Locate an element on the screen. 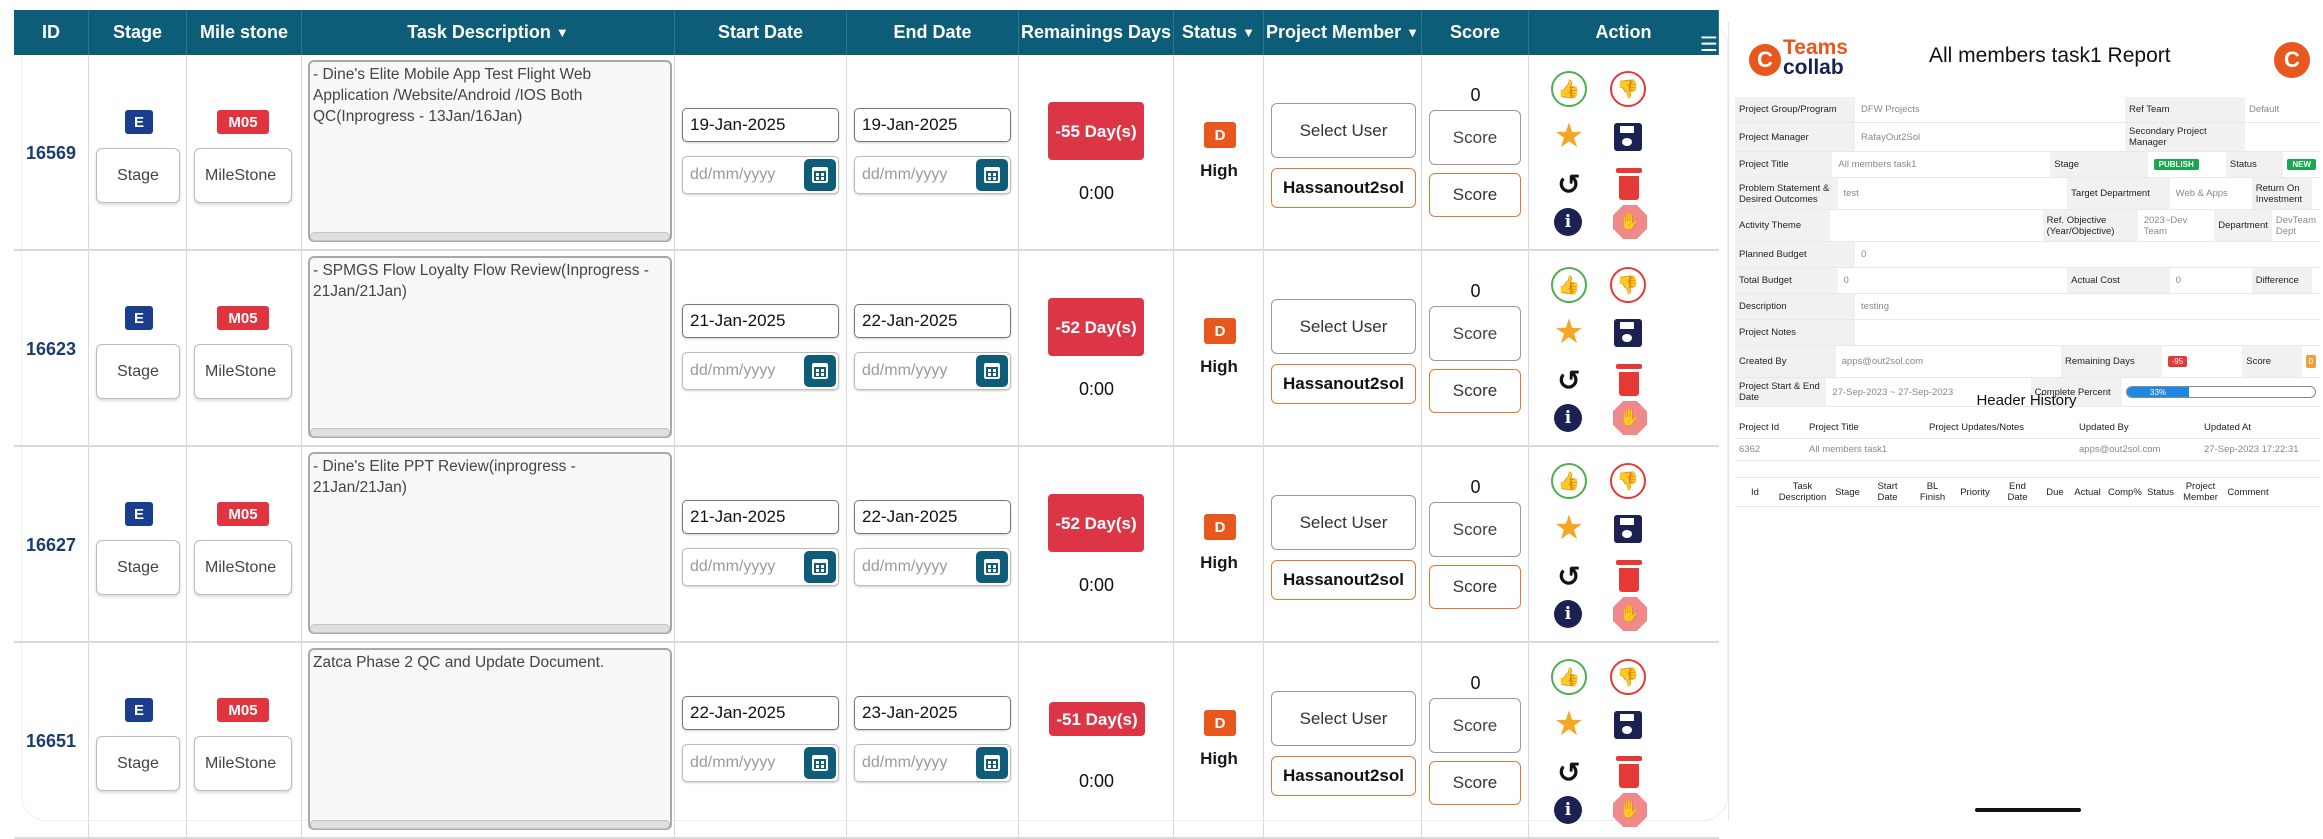  column-header: Score is located at coordinates (1475, 32).